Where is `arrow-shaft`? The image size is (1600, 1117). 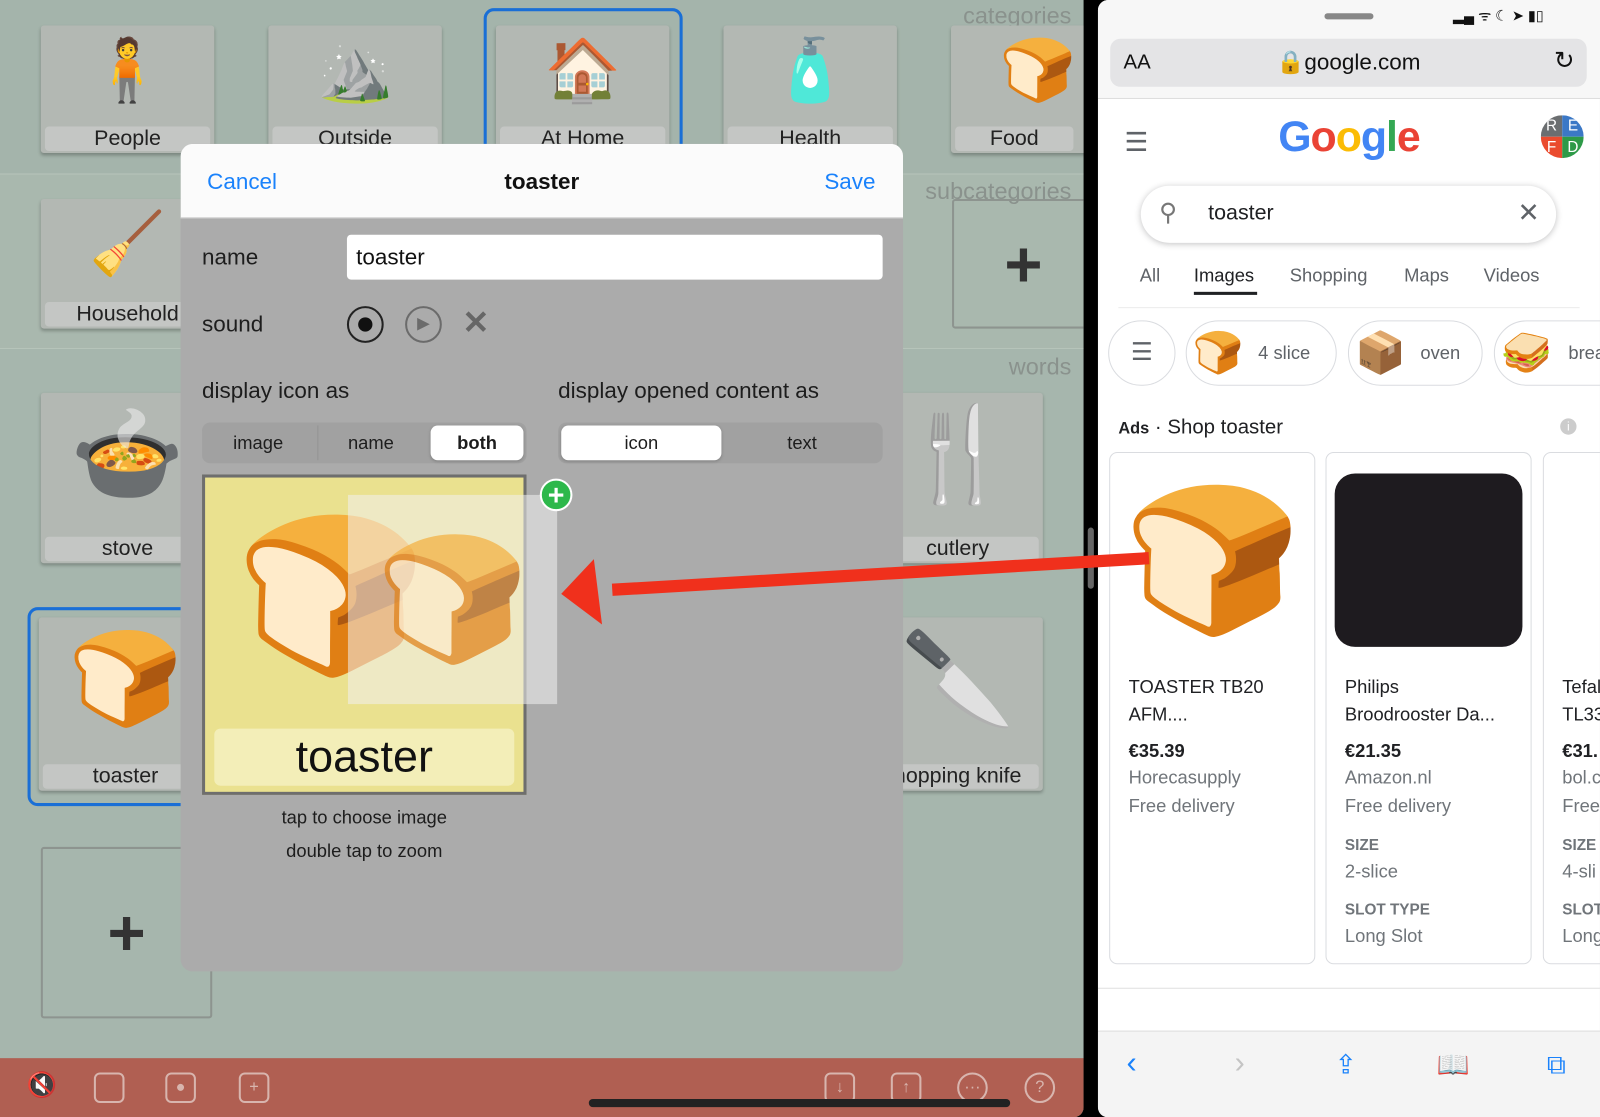
arrow-shaft is located at coordinates (880, 574).